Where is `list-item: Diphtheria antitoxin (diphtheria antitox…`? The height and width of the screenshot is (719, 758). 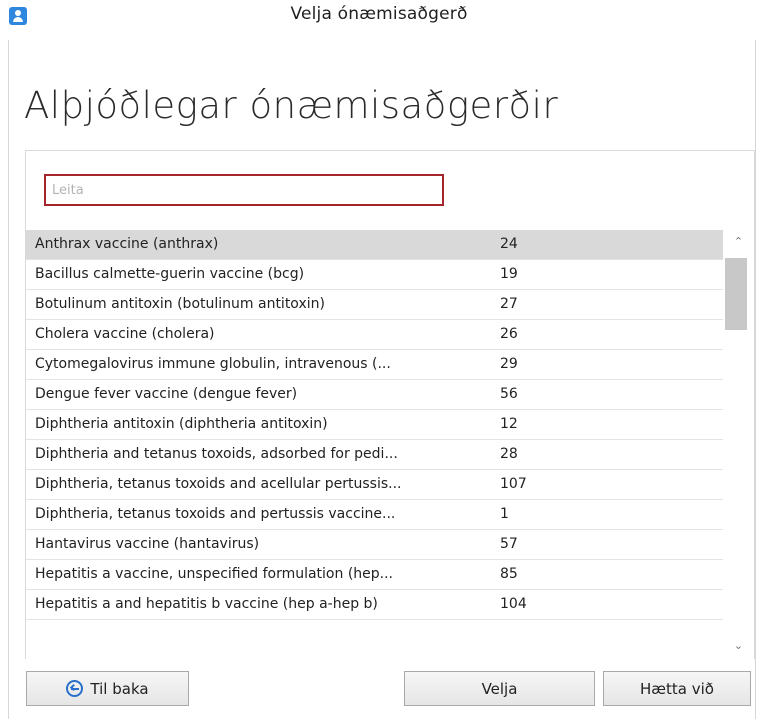
list-item: Diphtheria antitoxin (diphtheria antitox… is located at coordinates (374, 425).